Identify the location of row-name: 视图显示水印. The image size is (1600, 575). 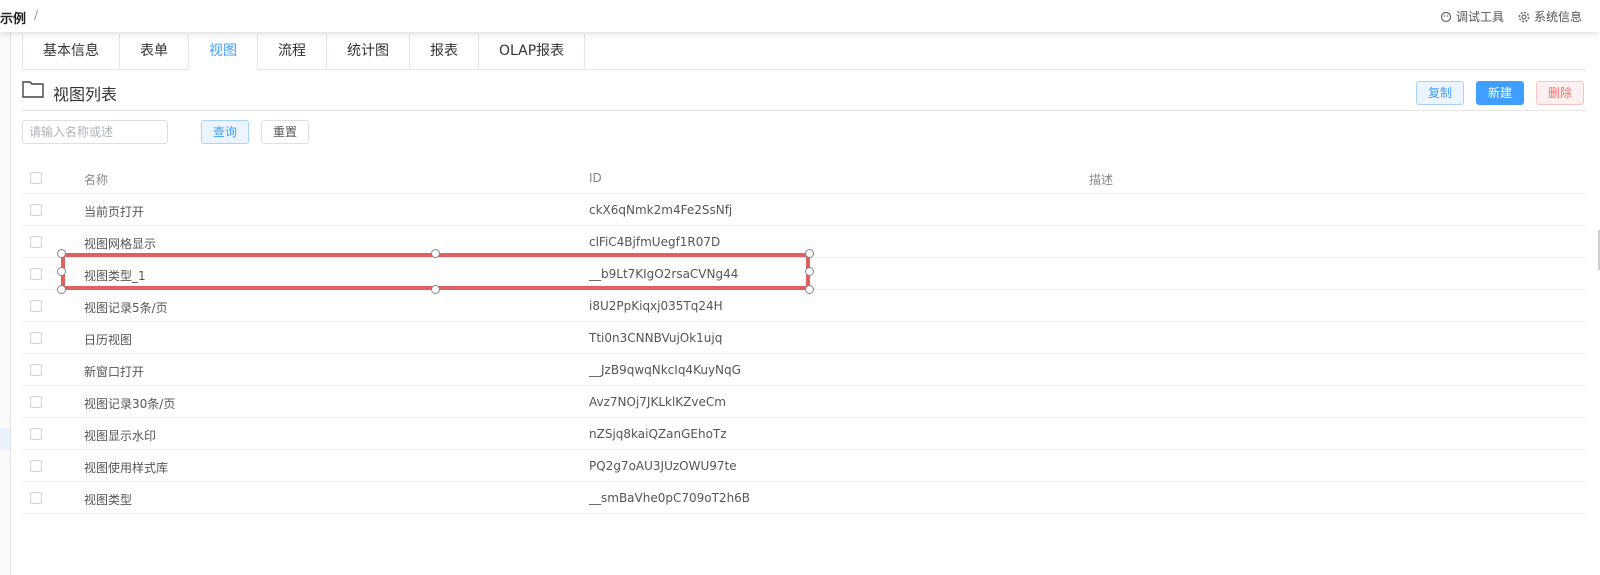
(120, 435).